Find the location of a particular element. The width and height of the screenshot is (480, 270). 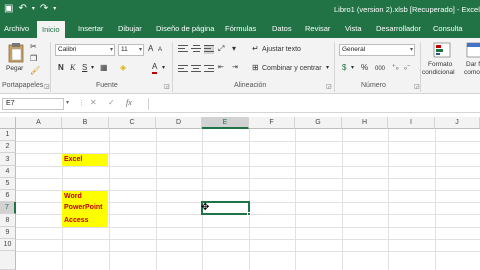

row-header: 3 is located at coordinates (8, 159).